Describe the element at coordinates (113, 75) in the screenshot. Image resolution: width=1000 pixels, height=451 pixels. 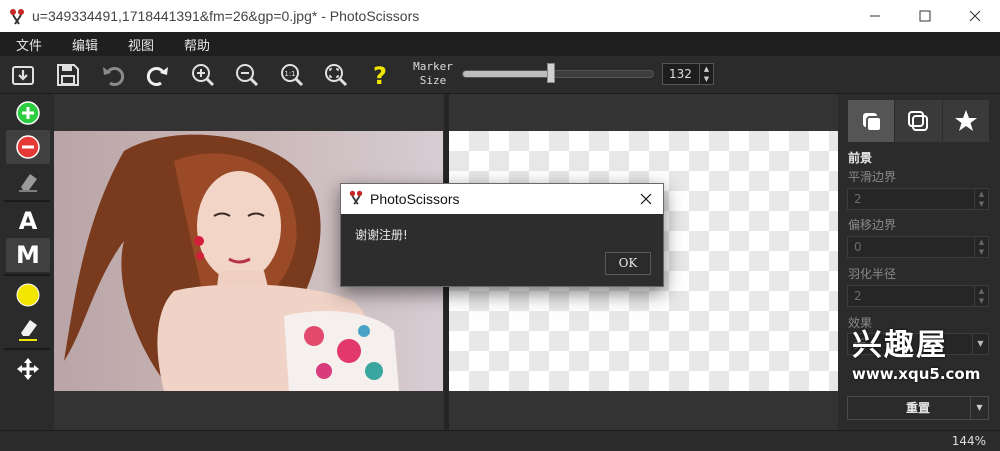
I see `undo-icon` at that location.